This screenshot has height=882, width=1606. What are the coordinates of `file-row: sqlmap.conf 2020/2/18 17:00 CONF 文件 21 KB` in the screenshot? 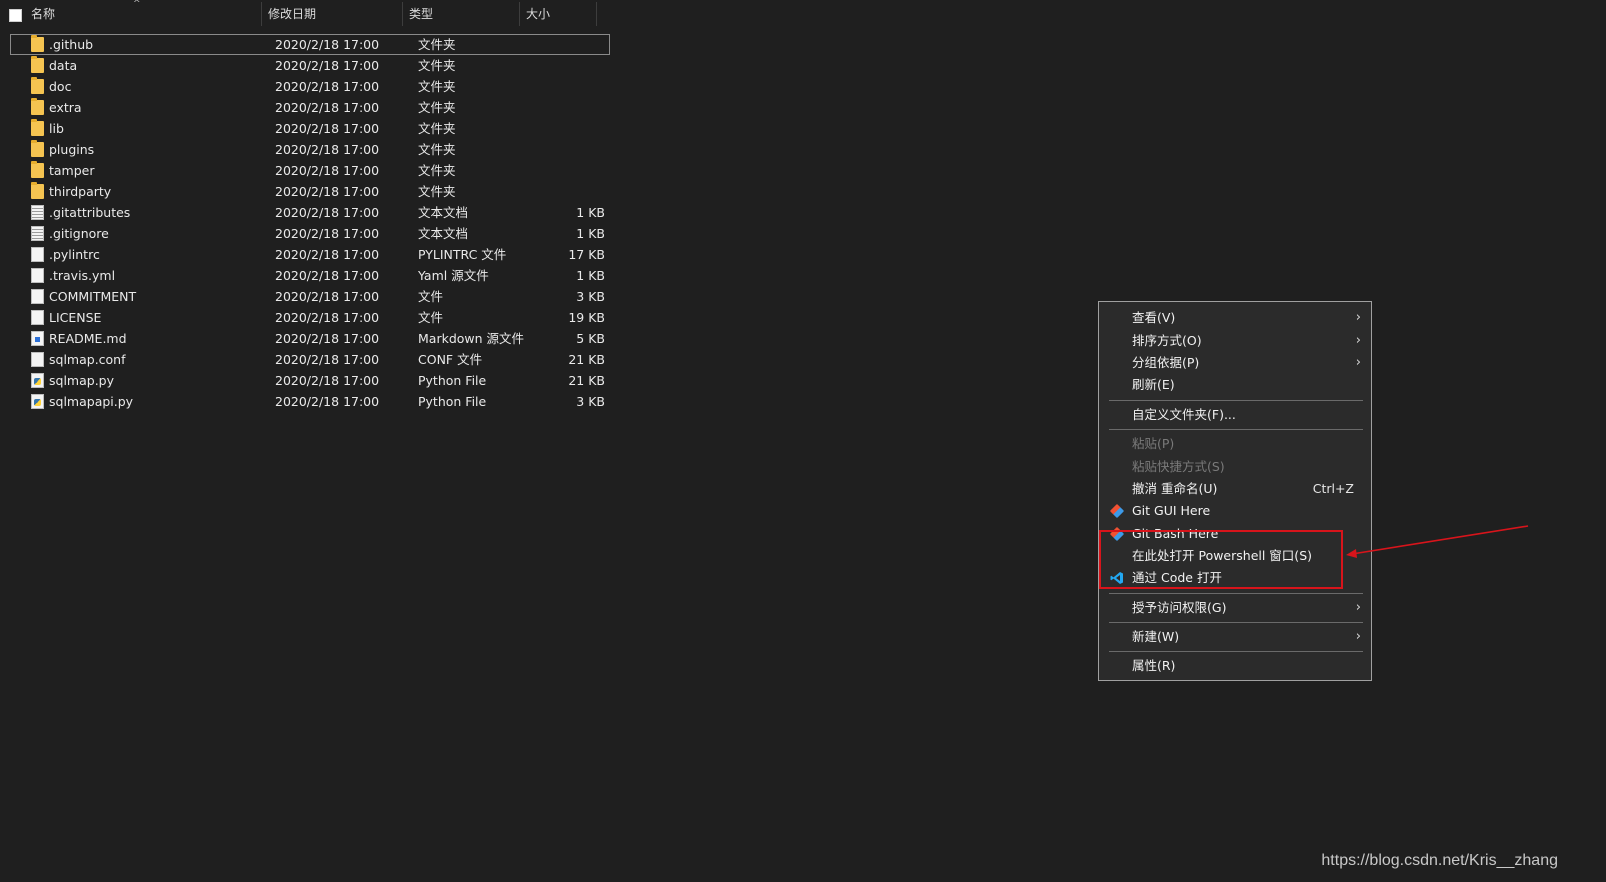 It's located at (310, 359).